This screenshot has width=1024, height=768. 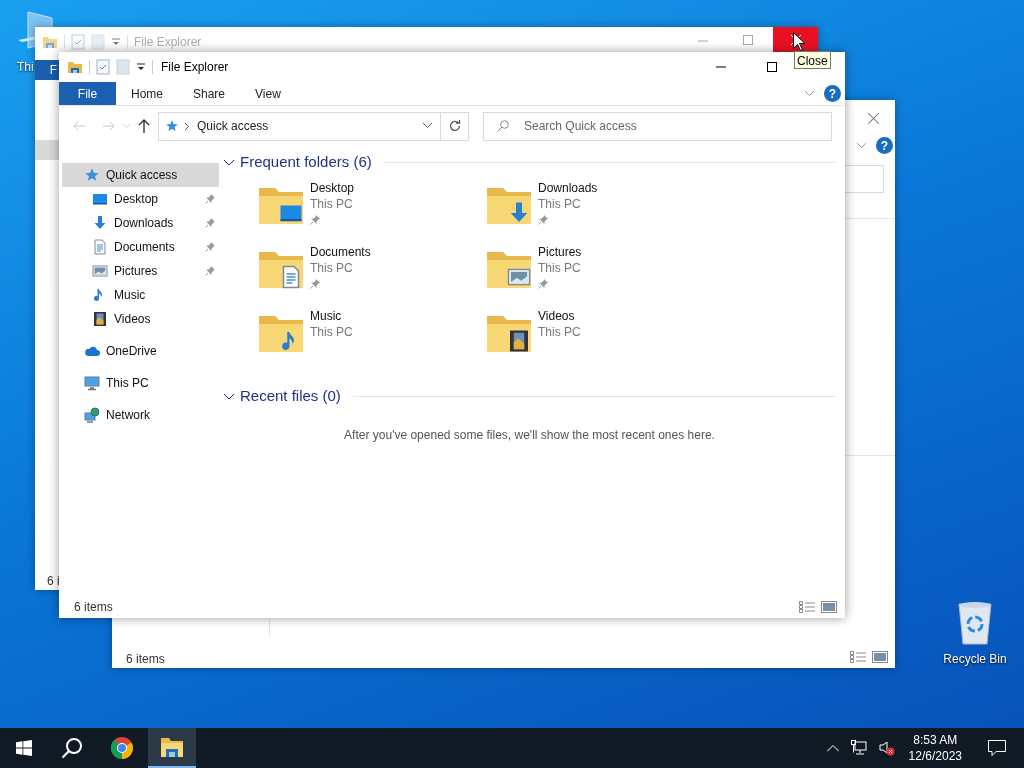 What do you see at coordinates (371, 340) in the screenshot?
I see `folder-tile: Music This PC` at bounding box center [371, 340].